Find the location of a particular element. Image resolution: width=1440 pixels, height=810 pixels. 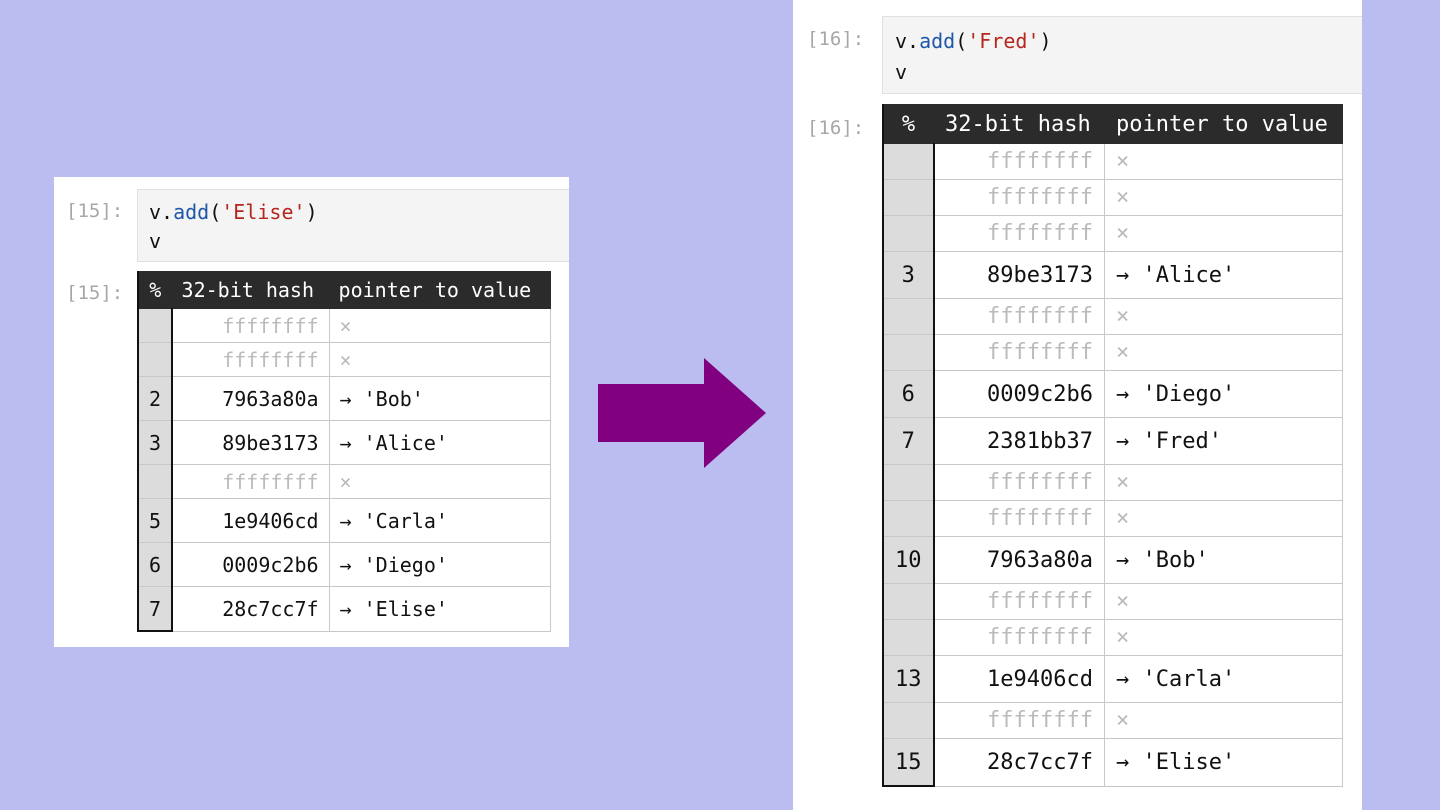

table-row: 5 1e9406cd → 'Carla' is located at coordinates (343, 520).